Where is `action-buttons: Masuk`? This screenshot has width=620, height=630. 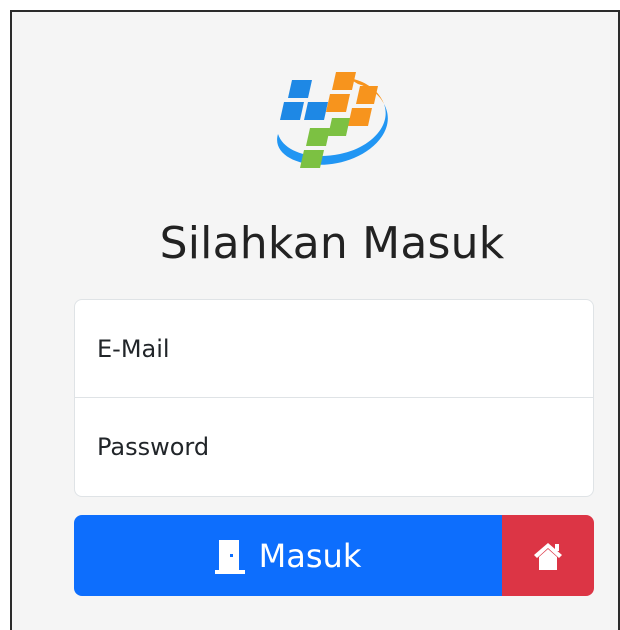 action-buttons: Masuk is located at coordinates (334, 555).